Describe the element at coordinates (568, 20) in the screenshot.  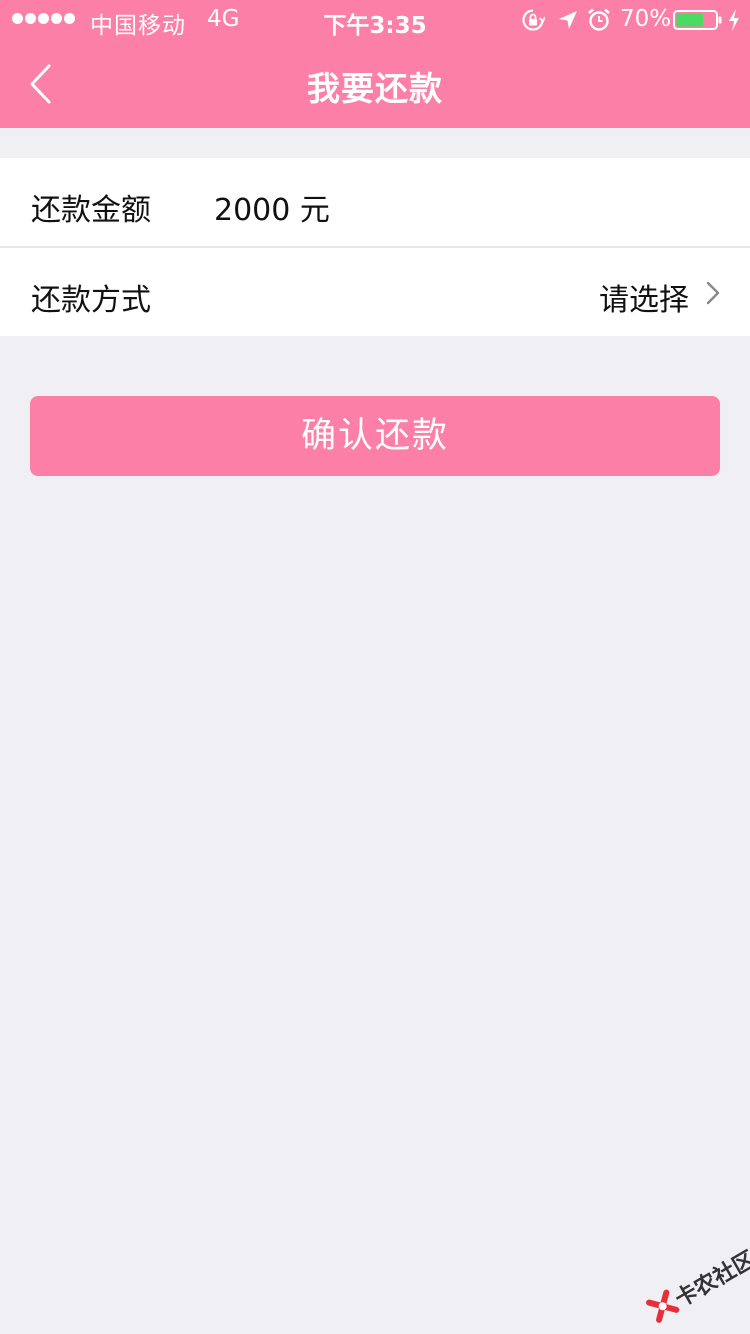
I see `location-arrow-icon` at that location.